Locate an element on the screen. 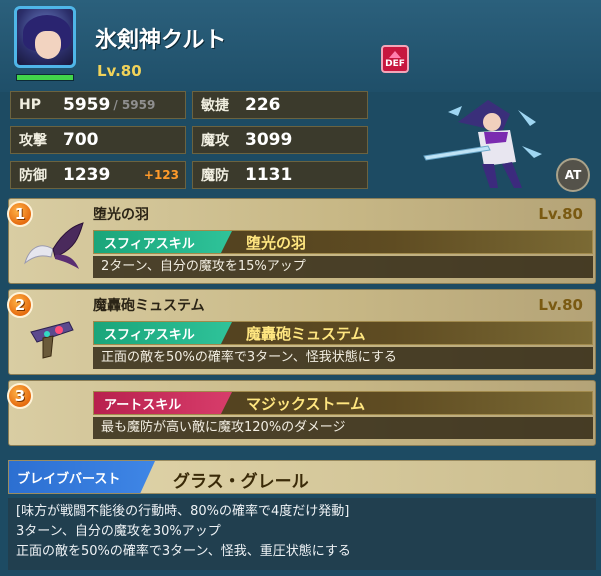 The width and height of the screenshot is (601, 576). buff-badge-label: DEF is located at coordinates (395, 64).